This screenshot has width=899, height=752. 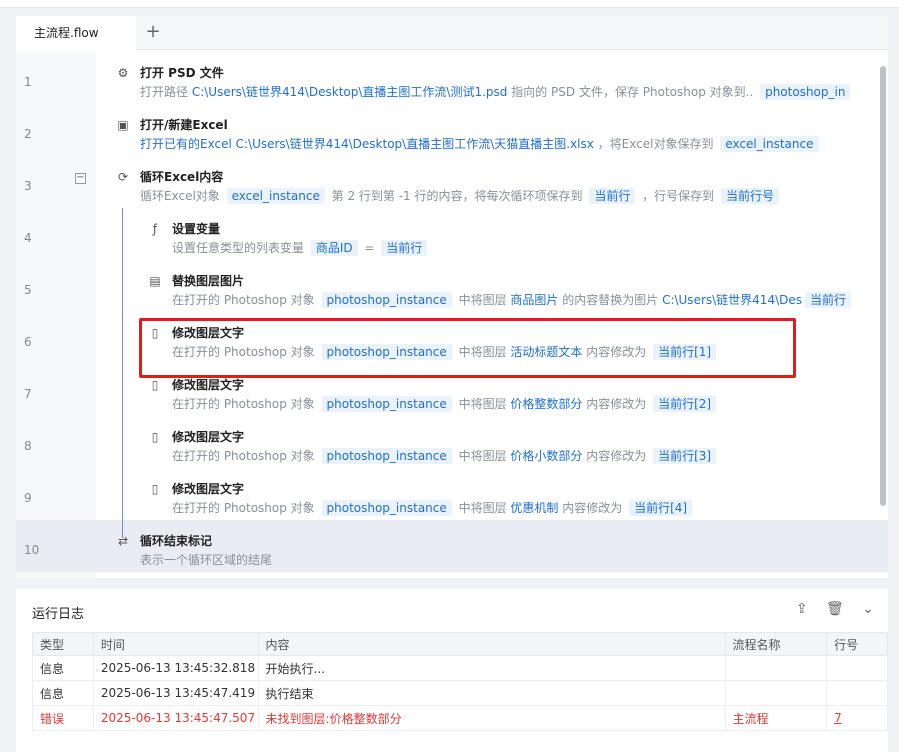 I want to click on param-link: 商品图片, so click(x=534, y=300).